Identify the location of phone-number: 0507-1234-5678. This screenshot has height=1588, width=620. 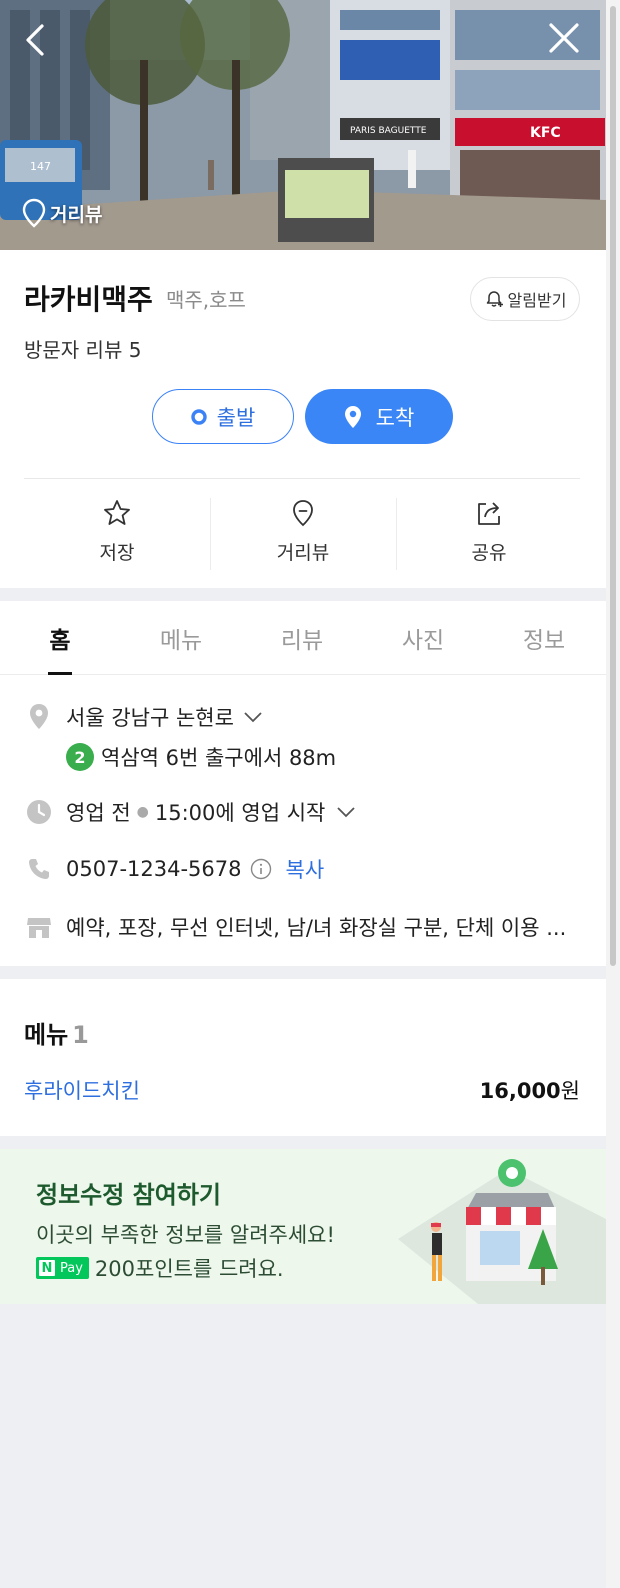
(154, 869).